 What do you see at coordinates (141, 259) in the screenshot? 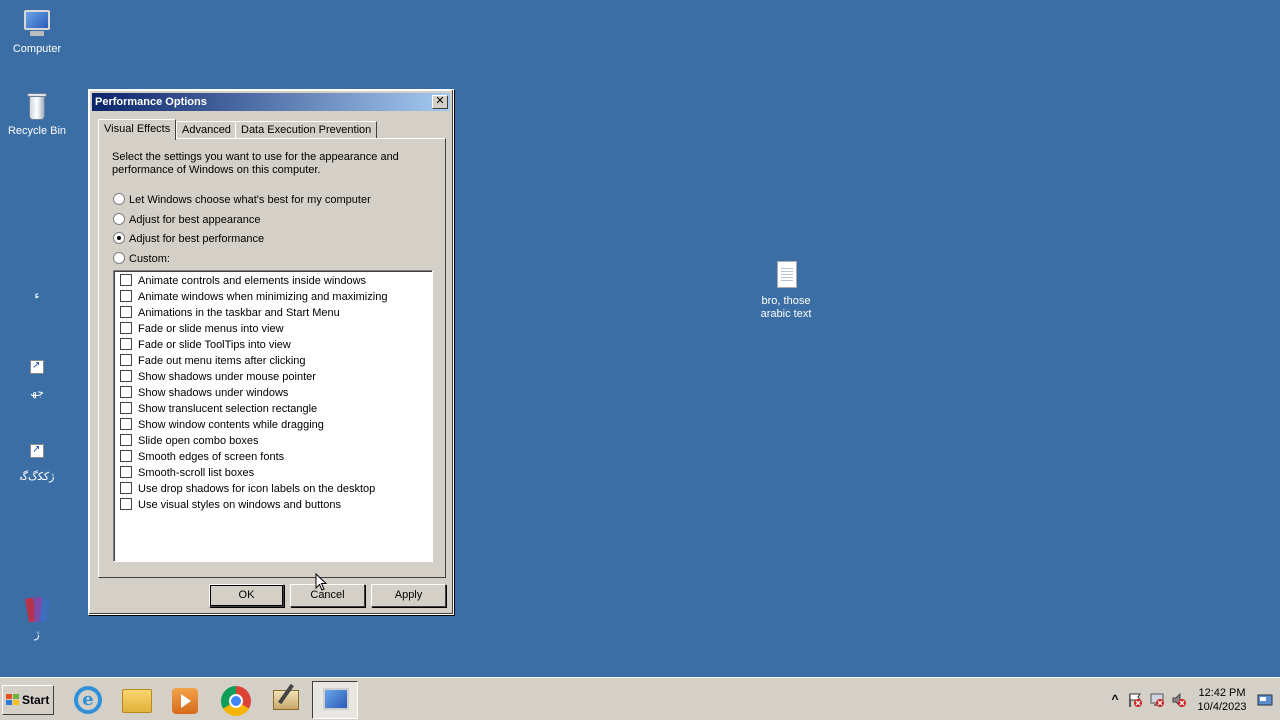
I see `radio-custom: Custom:` at bounding box center [141, 259].